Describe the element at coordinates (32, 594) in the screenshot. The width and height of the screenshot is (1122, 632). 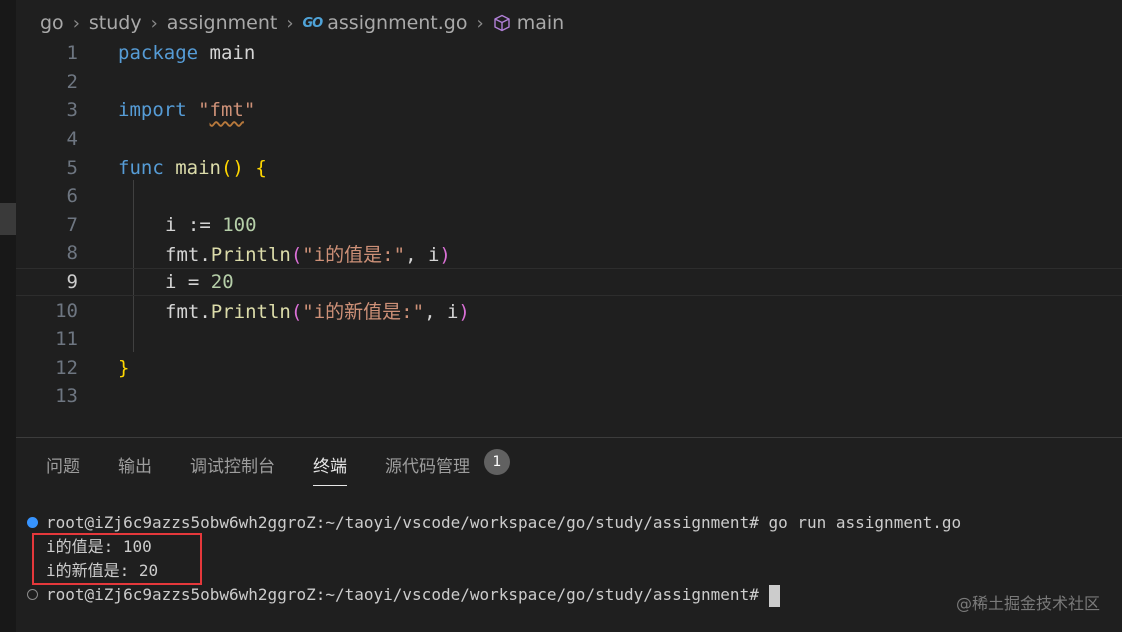
I see `command-pending-dot-icon` at that location.